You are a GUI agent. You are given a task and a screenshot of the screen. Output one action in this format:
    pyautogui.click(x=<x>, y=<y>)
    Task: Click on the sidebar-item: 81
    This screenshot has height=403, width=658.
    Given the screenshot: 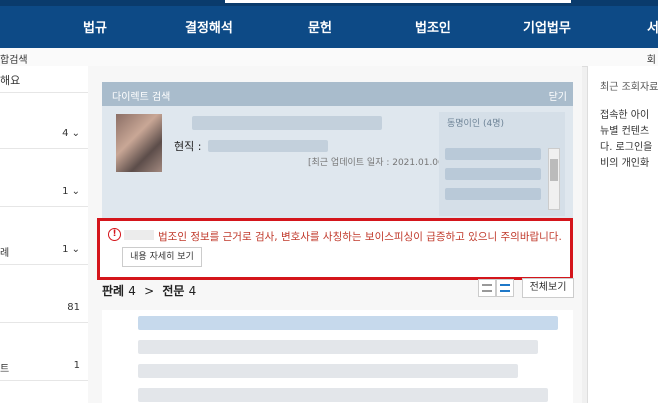 What is the action you would take?
    pyautogui.click(x=44, y=307)
    